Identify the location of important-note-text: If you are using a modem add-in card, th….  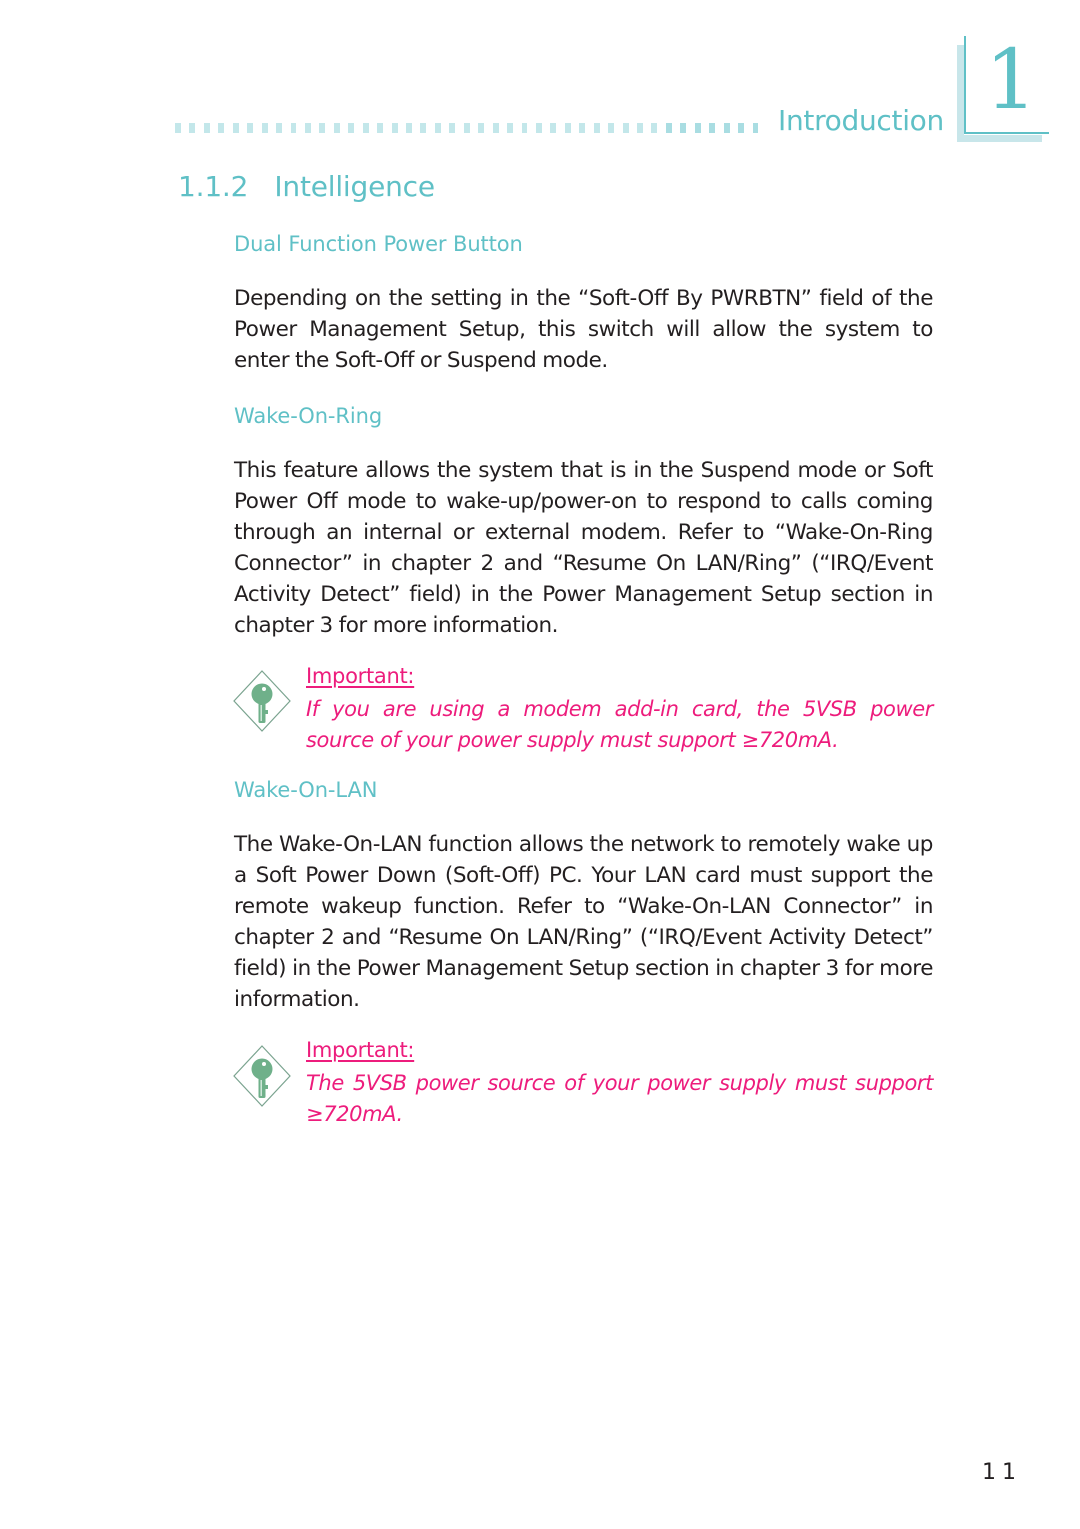
(619, 724).